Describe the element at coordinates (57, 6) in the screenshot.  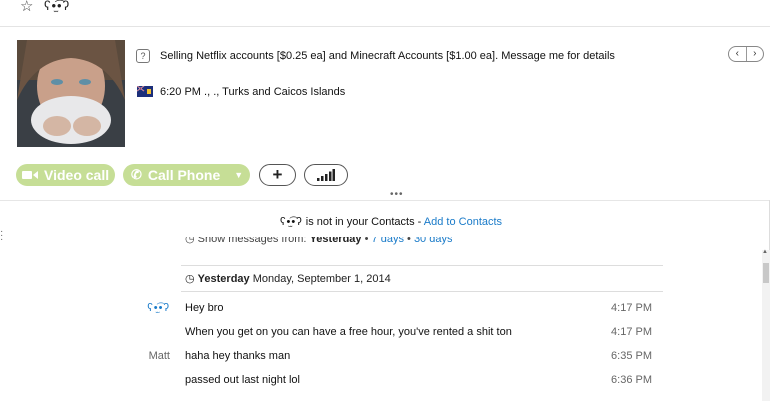
I see `contact-display-name: ʕ•̫͡•ʔ` at that location.